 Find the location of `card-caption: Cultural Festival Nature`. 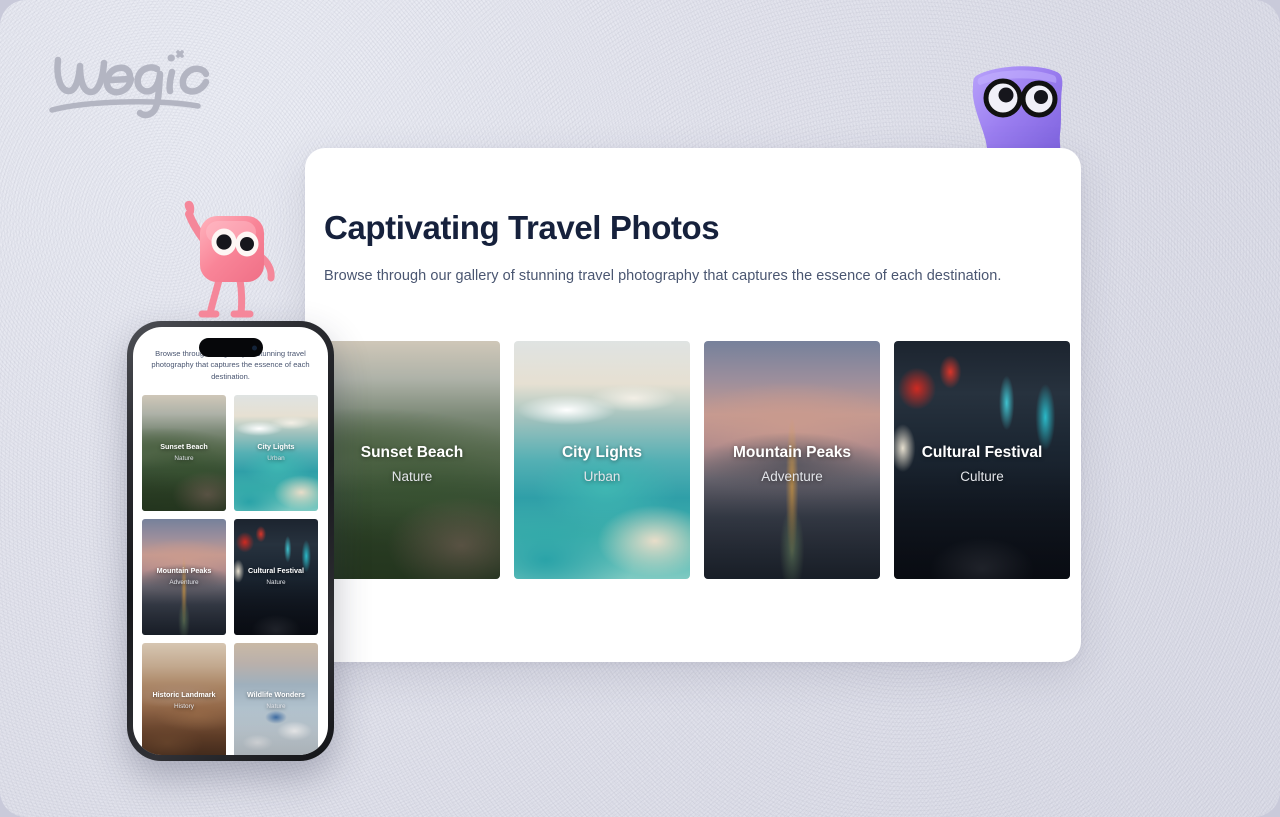

card-caption: Cultural Festival Nature is located at coordinates (276, 576).